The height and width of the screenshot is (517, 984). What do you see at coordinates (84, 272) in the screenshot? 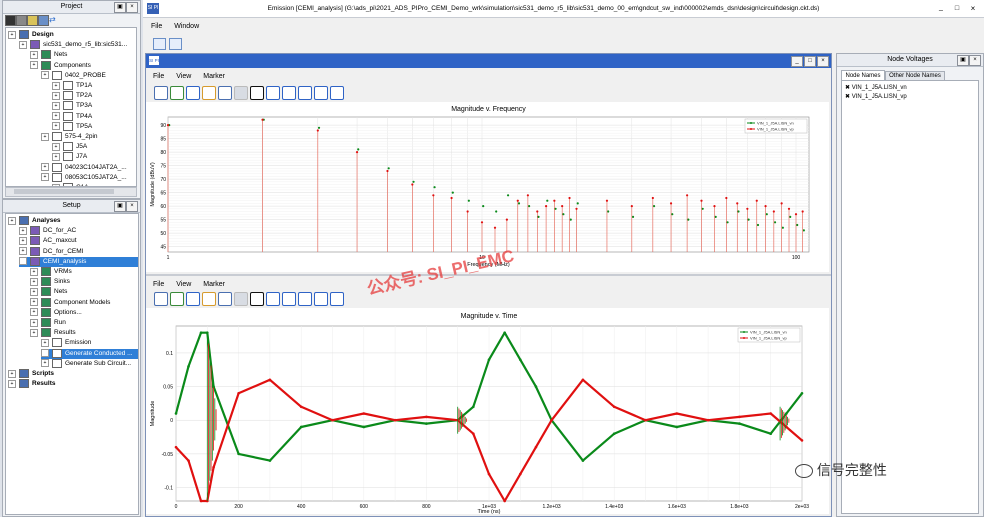
I see `setup-tree-item: + VRMs` at bounding box center [84, 272].